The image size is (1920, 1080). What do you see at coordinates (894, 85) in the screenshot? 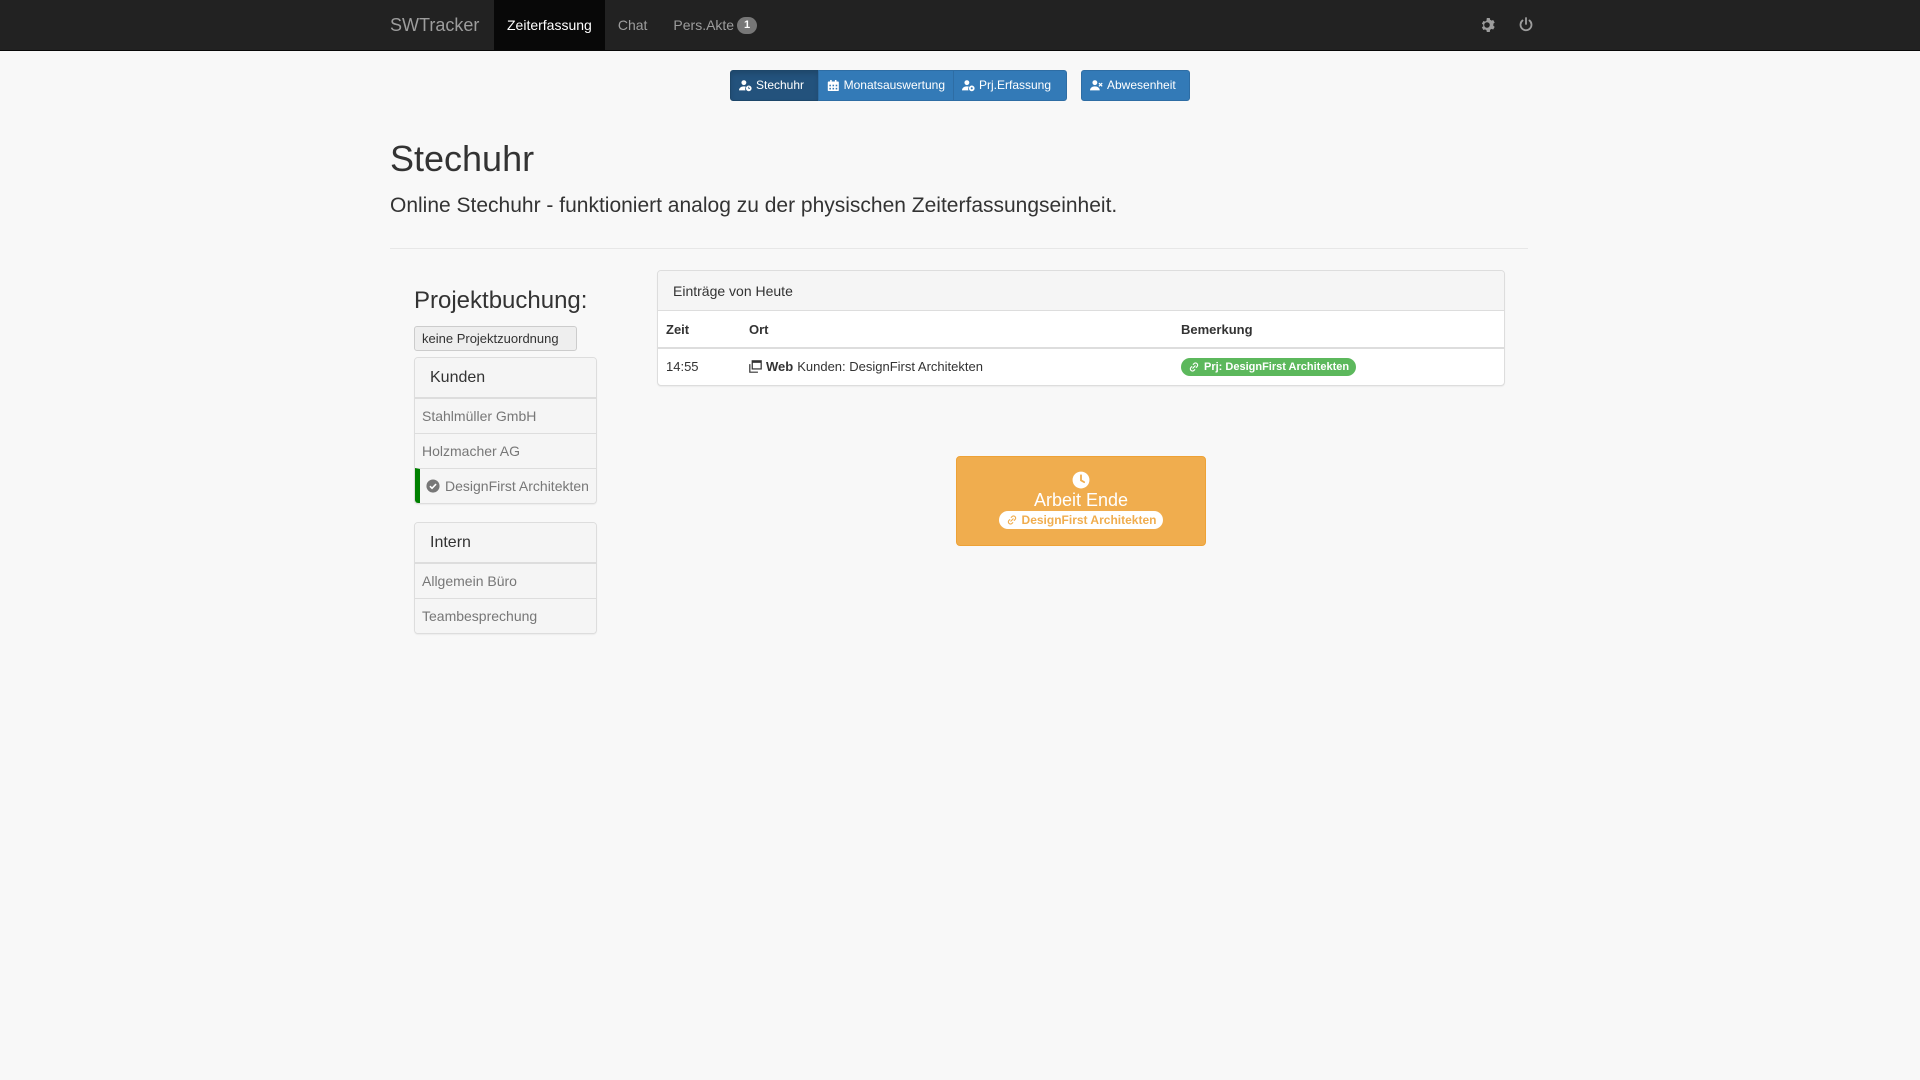
I see `button-label: Monatsauswertung` at bounding box center [894, 85].